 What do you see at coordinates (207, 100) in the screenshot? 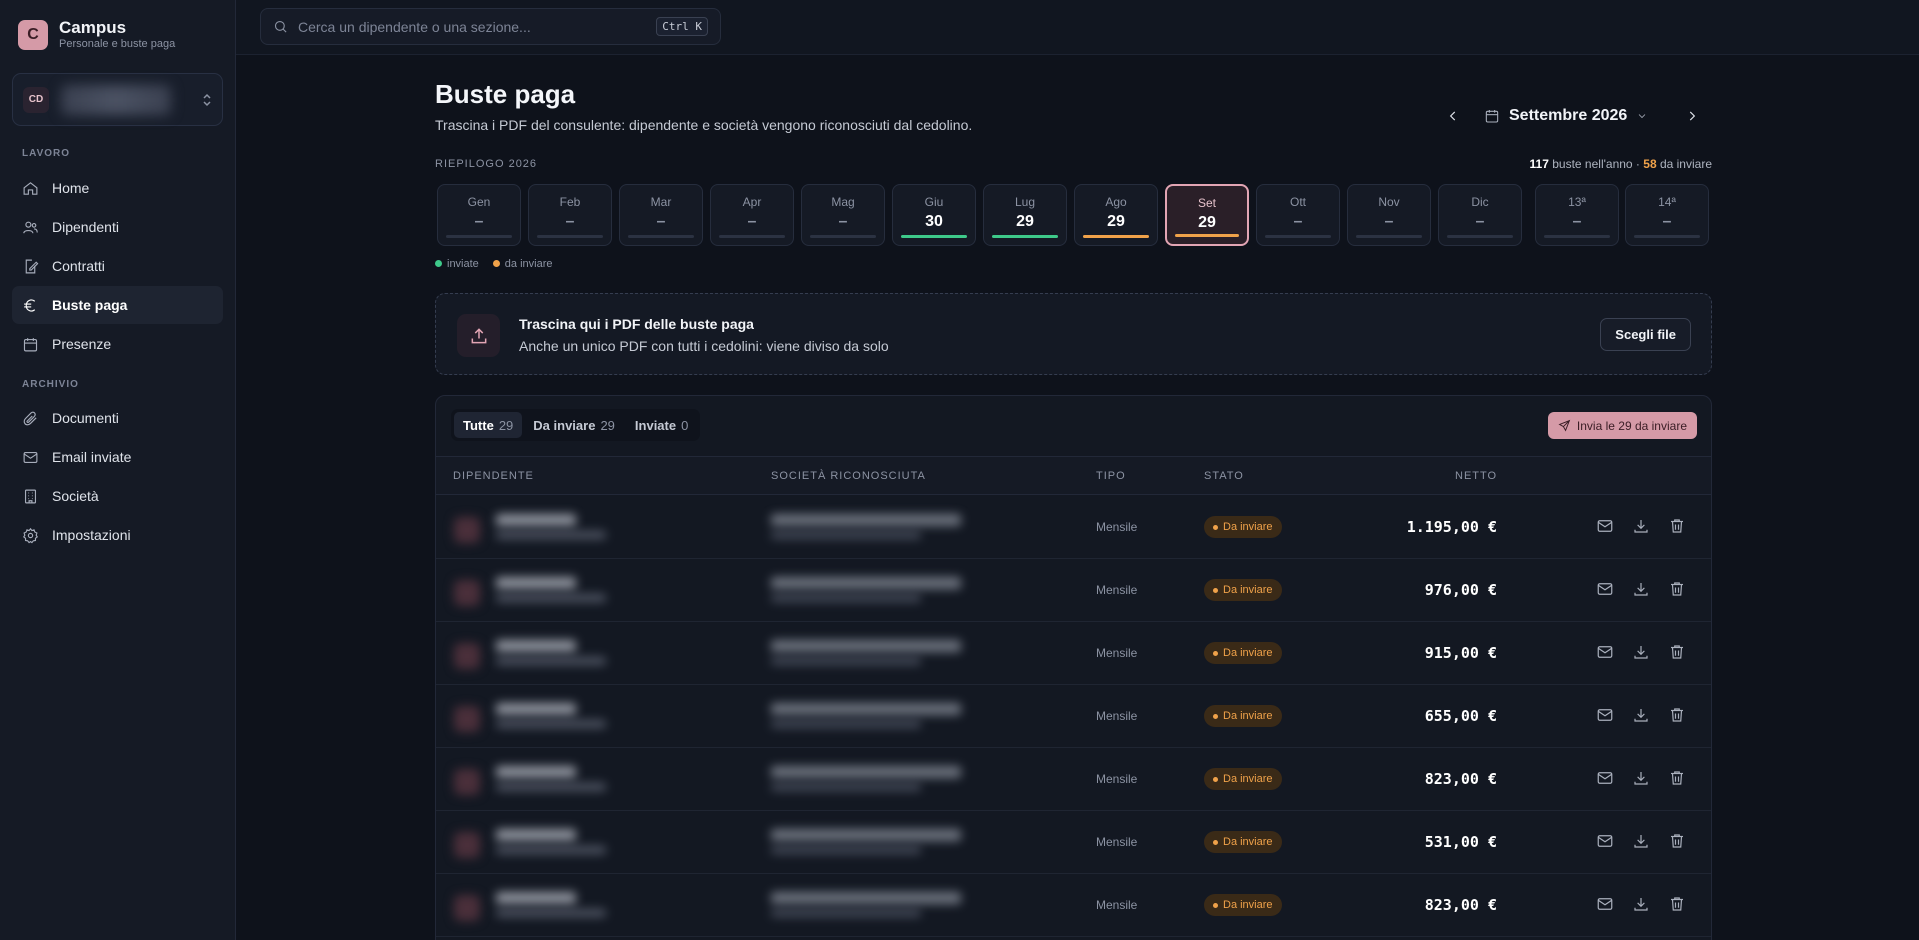
I see `chevron-up-down-icon` at bounding box center [207, 100].